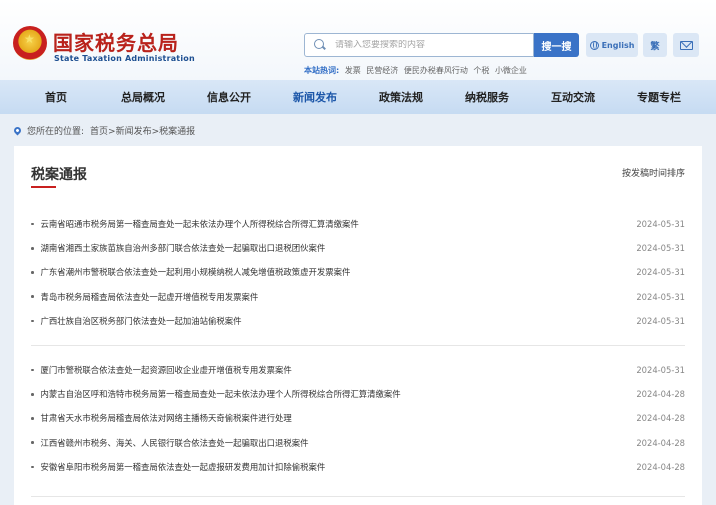  What do you see at coordinates (183, 248) in the screenshot?
I see `news-title: 湖南省湘西土家族苗族自治州多部门联合依法查处一起骗取出口退税团伙案件` at bounding box center [183, 248].